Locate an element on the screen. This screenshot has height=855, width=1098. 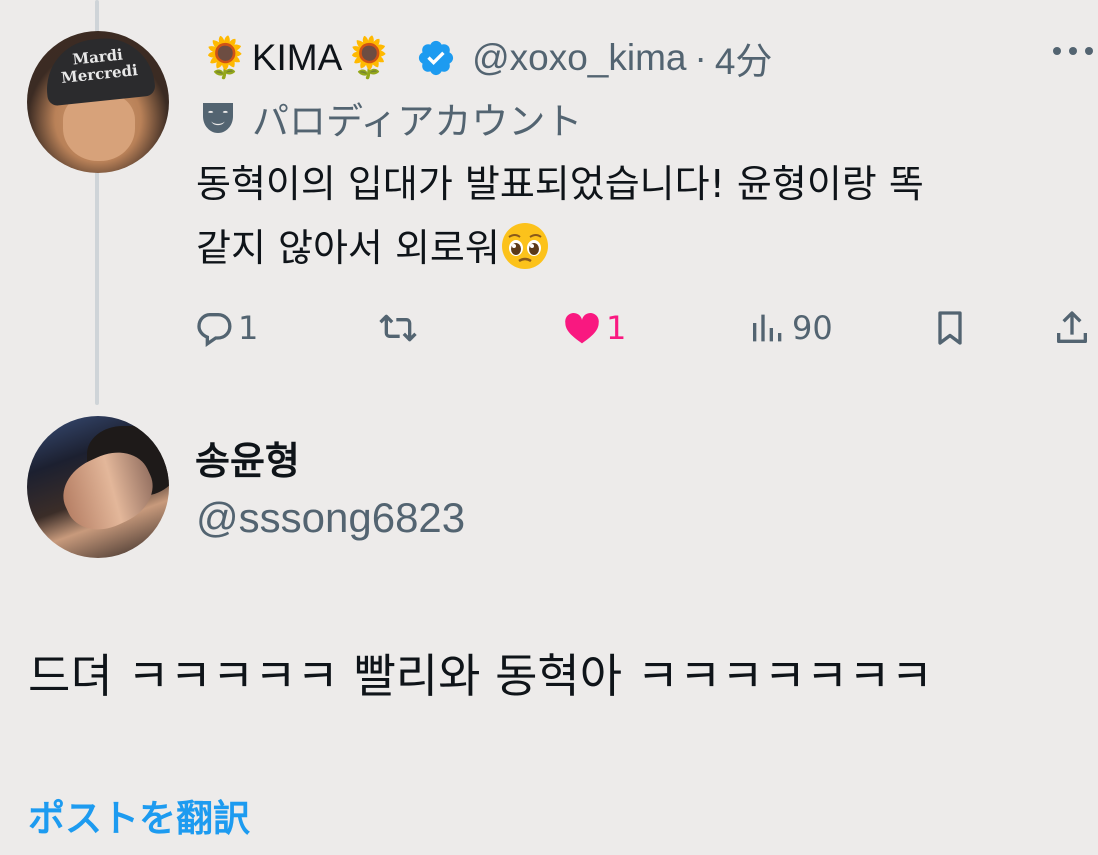
share-button is located at coordinates (1074, 328).